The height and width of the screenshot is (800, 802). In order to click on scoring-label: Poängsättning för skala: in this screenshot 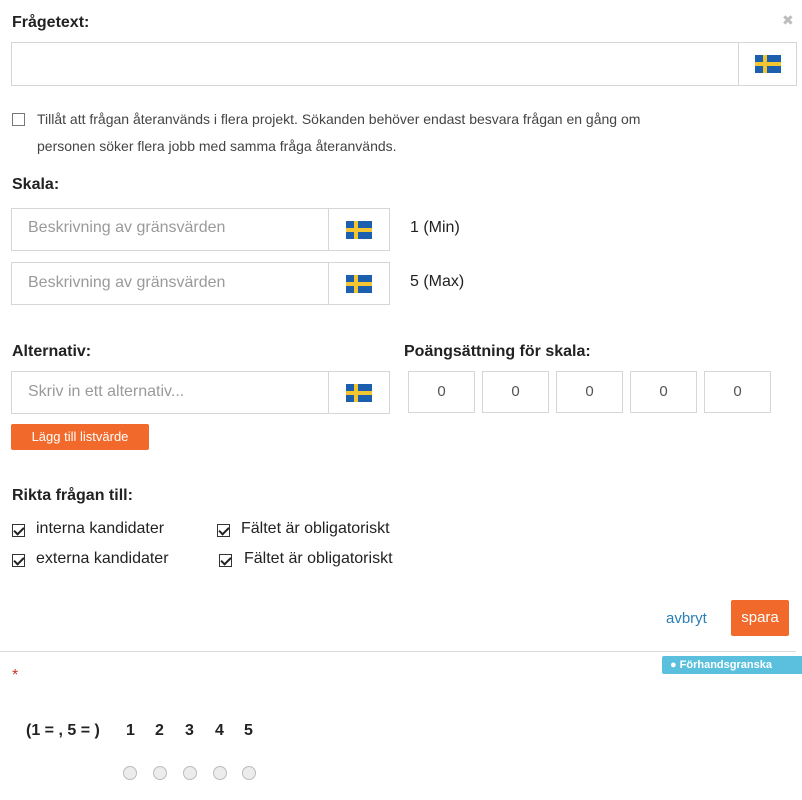, I will do `click(497, 351)`.